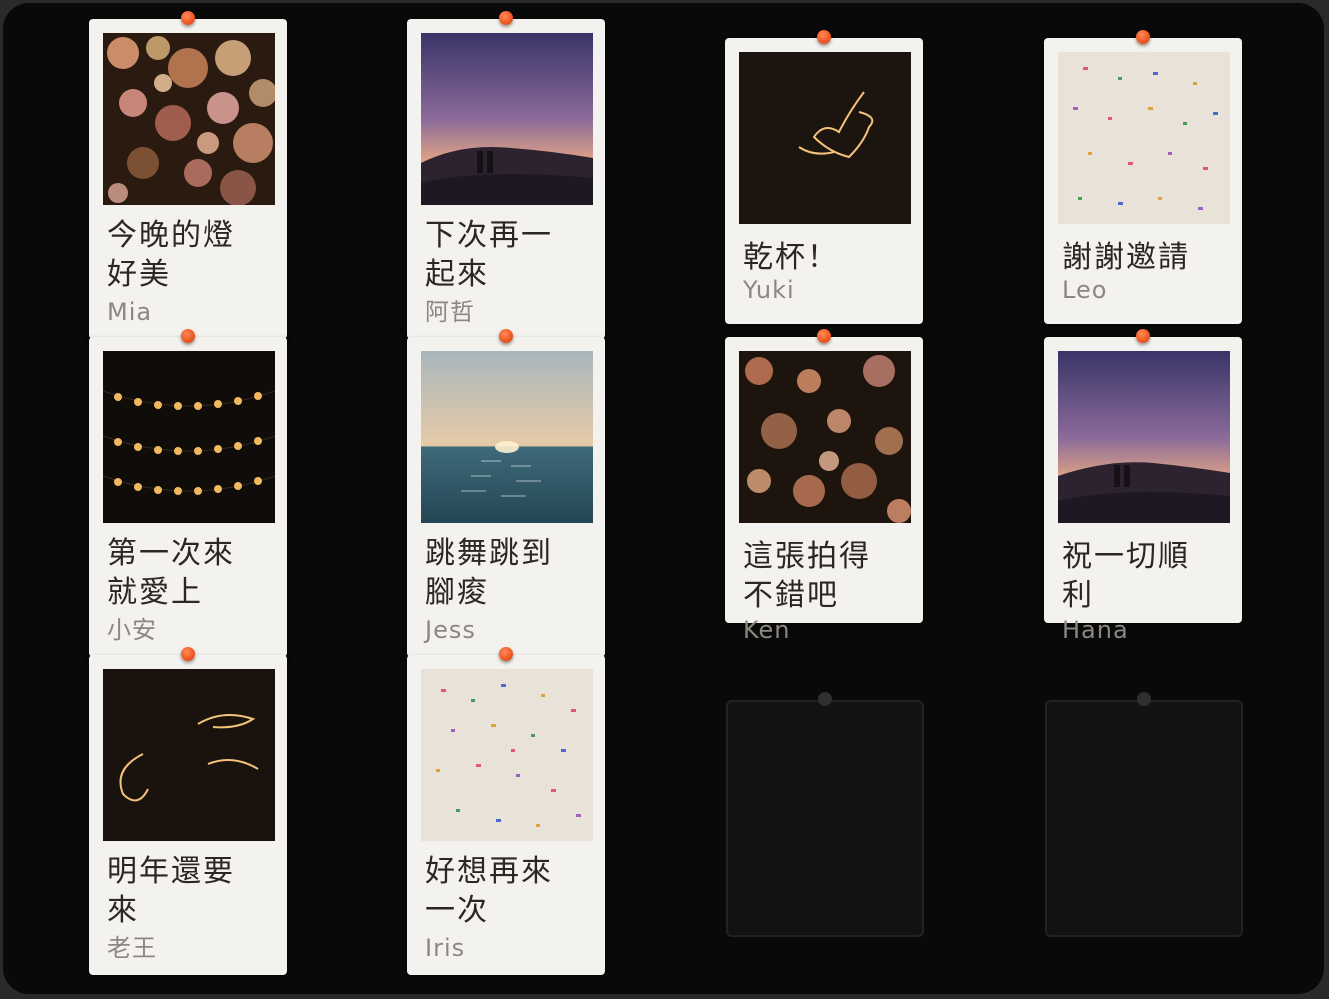 The height and width of the screenshot is (999, 1329). Describe the element at coordinates (767, 630) in the screenshot. I see `card-author: Ken` at that location.